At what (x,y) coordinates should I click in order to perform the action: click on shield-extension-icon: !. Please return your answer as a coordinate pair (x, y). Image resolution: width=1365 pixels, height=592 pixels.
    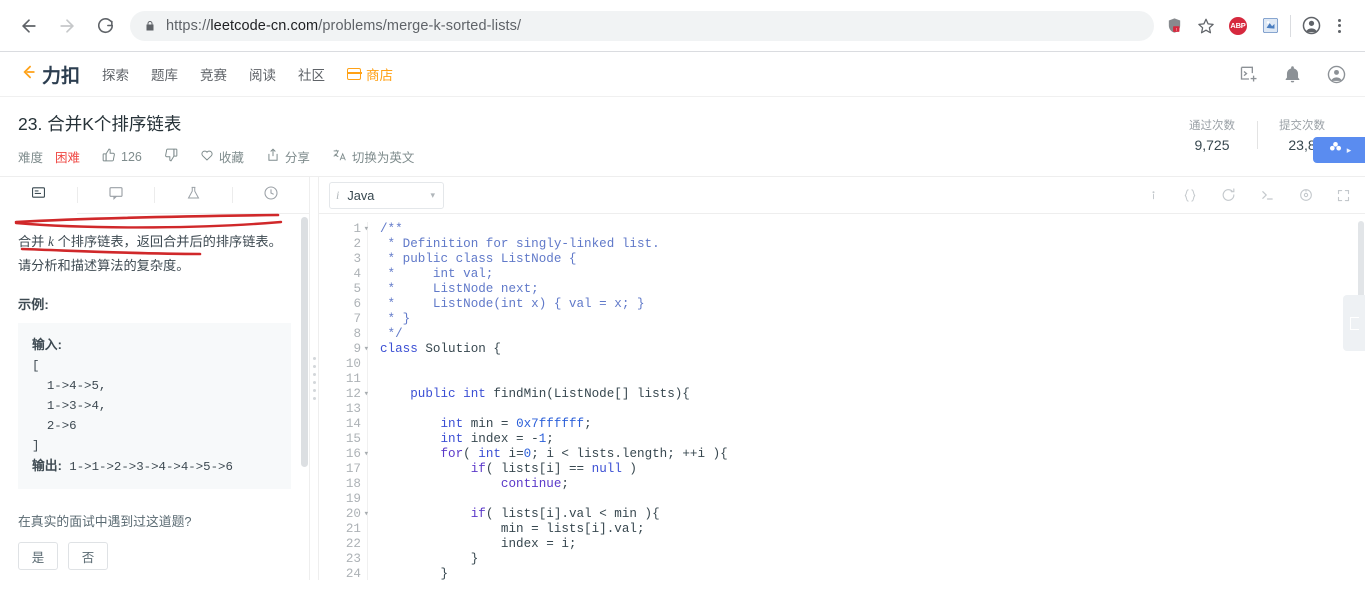
    Looking at the image, I should click on (1174, 26).